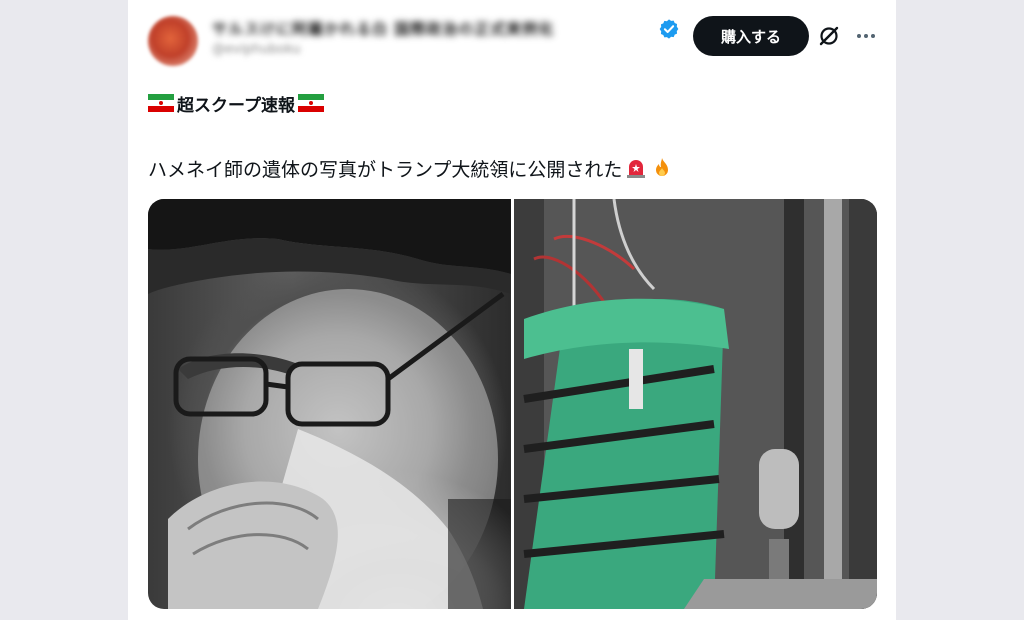 This screenshot has height=620, width=1024. What do you see at coordinates (669, 29) in the screenshot?
I see `verified-badge-icon` at bounding box center [669, 29].